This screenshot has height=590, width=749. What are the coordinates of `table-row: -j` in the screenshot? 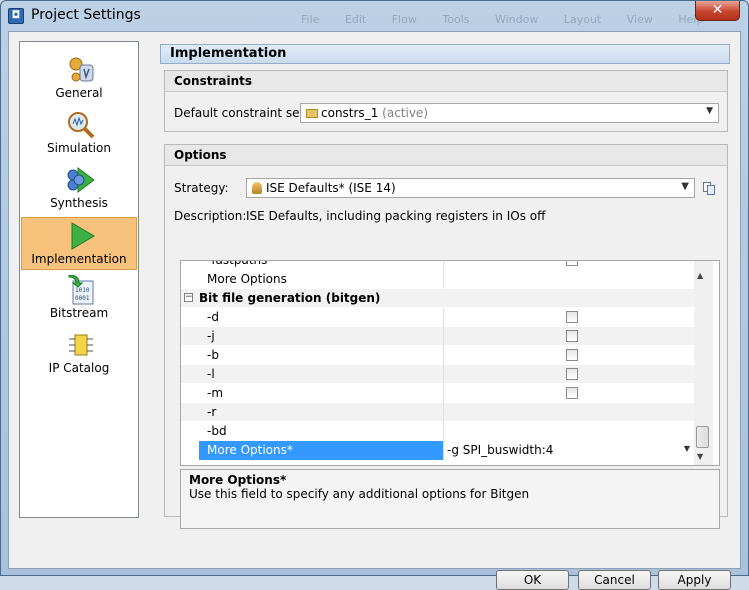 It's located at (437, 336).